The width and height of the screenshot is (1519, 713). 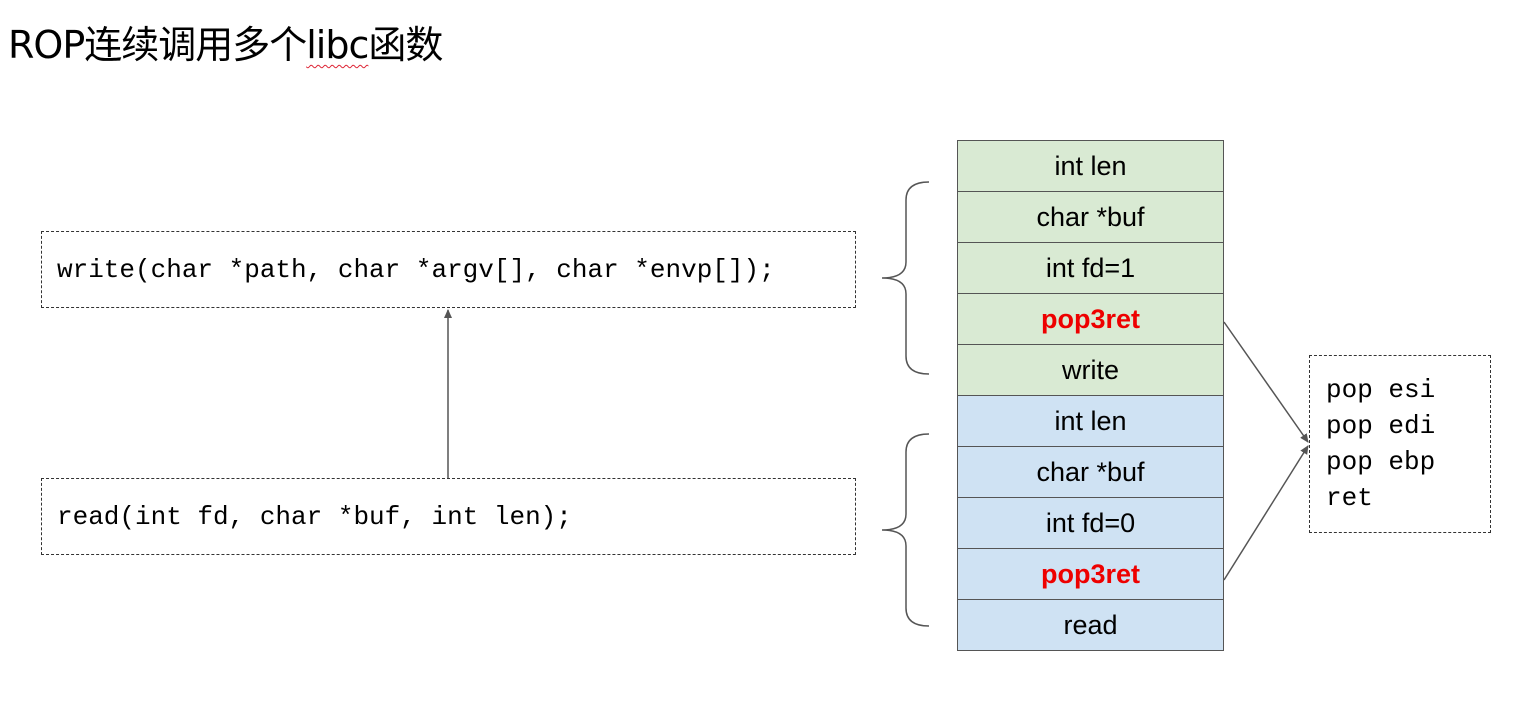 What do you see at coordinates (905, 530) in the screenshot?
I see `read-frame-brace` at bounding box center [905, 530].